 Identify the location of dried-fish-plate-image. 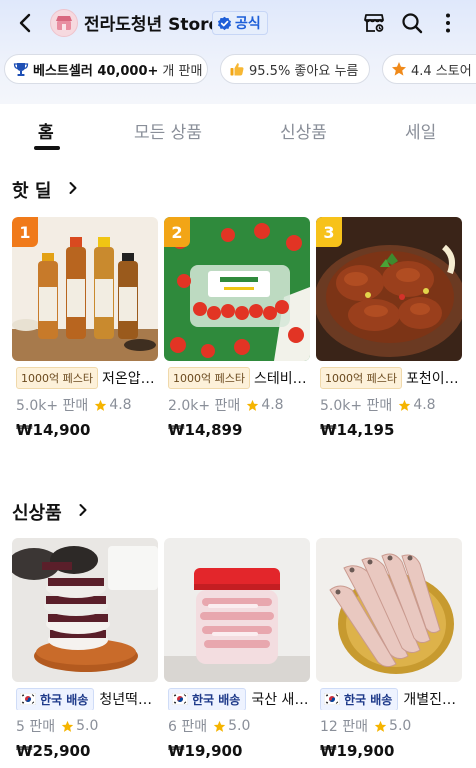
(389, 610).